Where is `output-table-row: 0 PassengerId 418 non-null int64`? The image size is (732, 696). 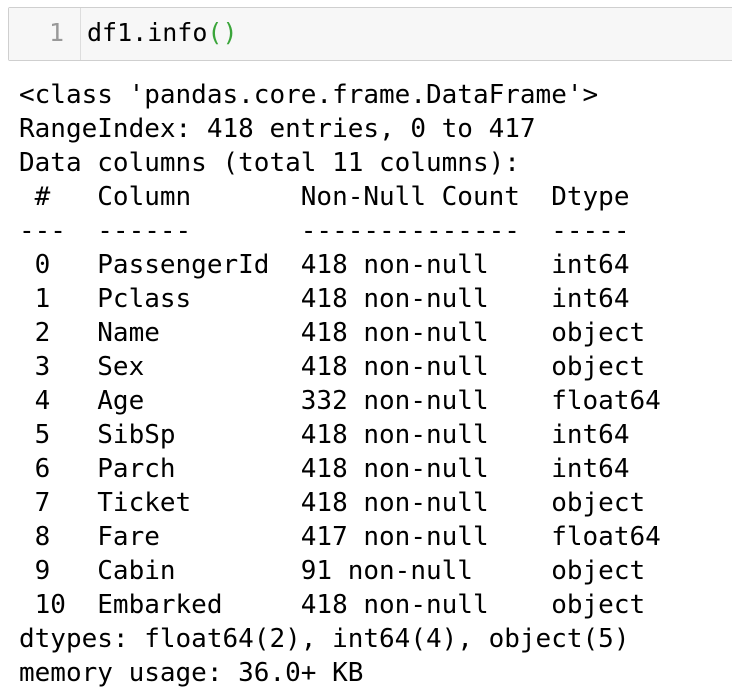 output-table-row: 0 PassengerId 418 non-null int64 is located at coordinates (340, 265).